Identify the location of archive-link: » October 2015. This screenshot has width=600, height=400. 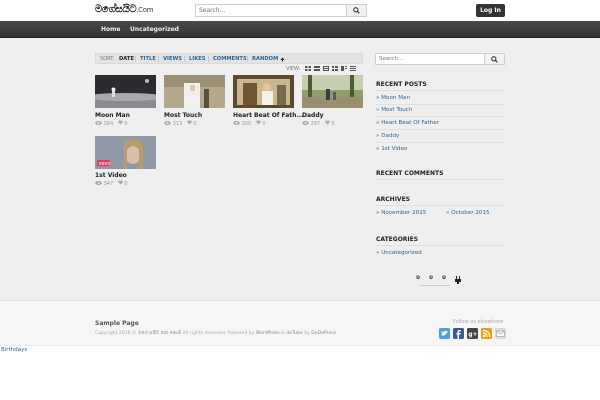
(468, 213).